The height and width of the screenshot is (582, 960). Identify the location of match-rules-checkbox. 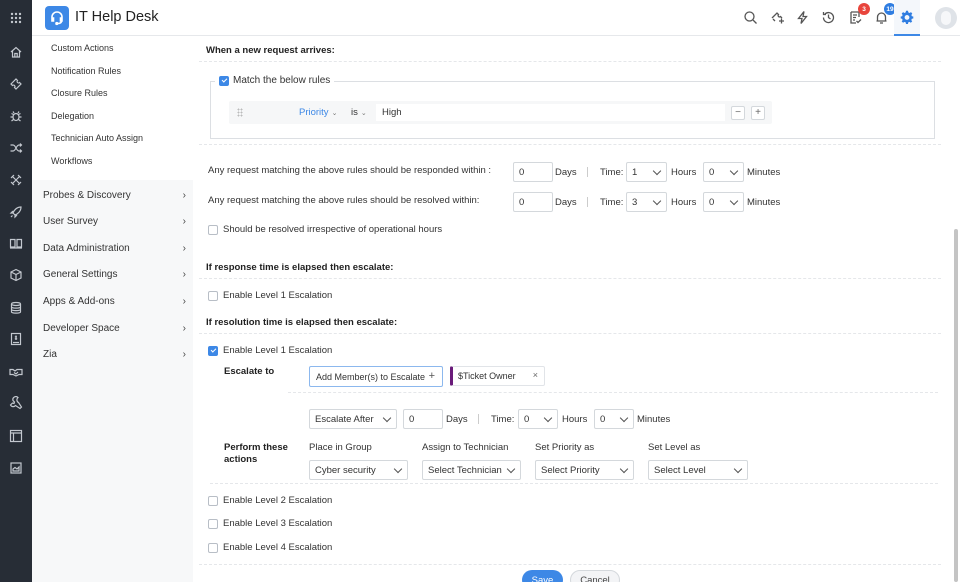
(224, 80).